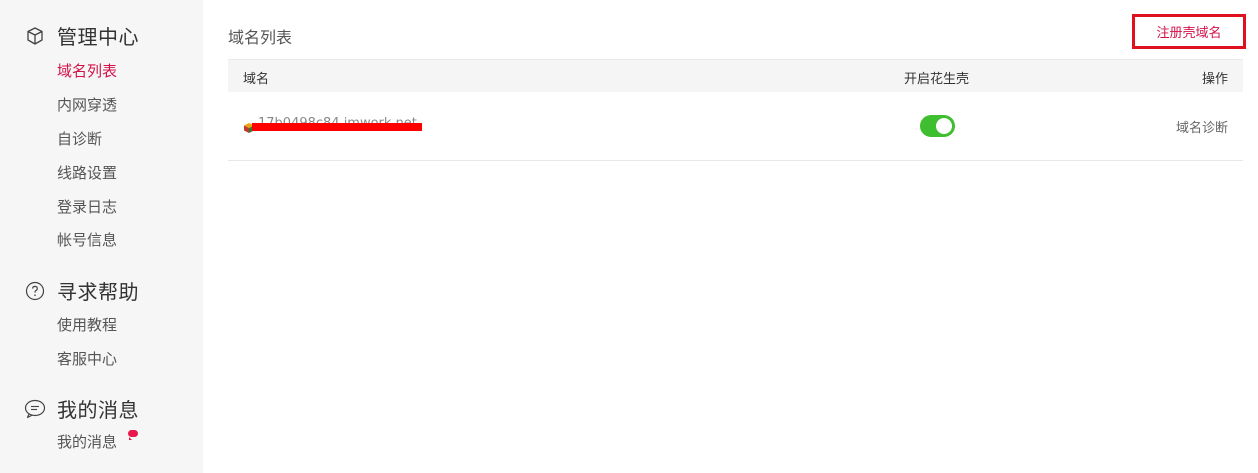 The width and height of the screenshot is (1258, 473). Describe the element at coordinates (35, 291) in the screenshot. I see `question-circle-icon` at that location.